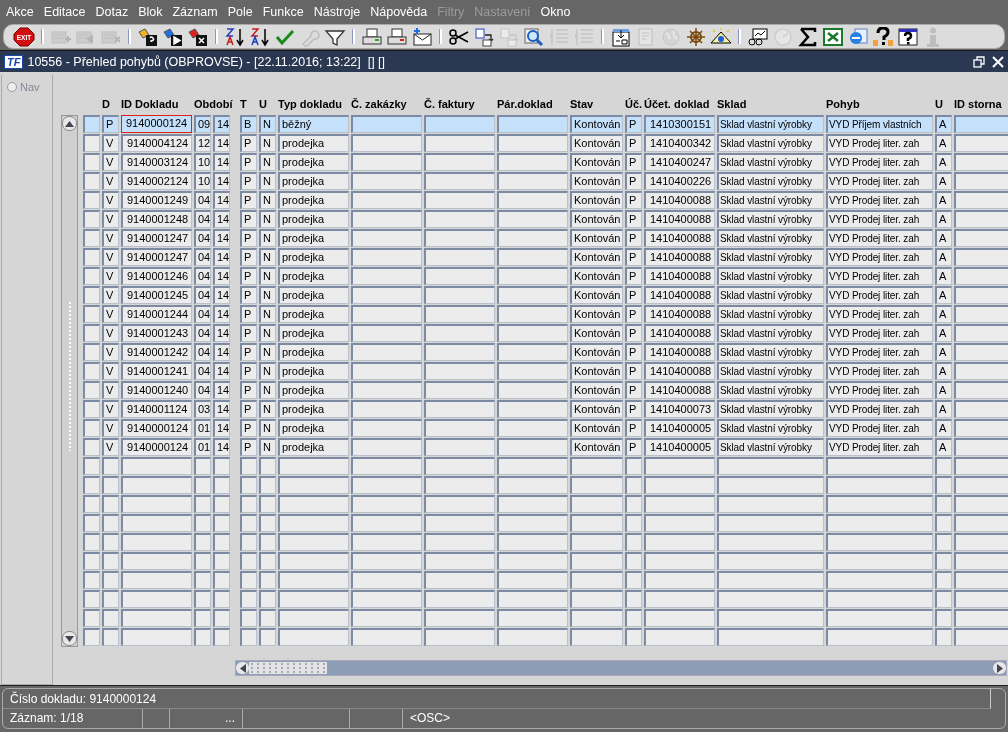 The height and width of the screenshot is (732, 1008). Describe the element at coordinates (679, 162) in the screenshot. I see `table-cell: 1410400247` at that location.